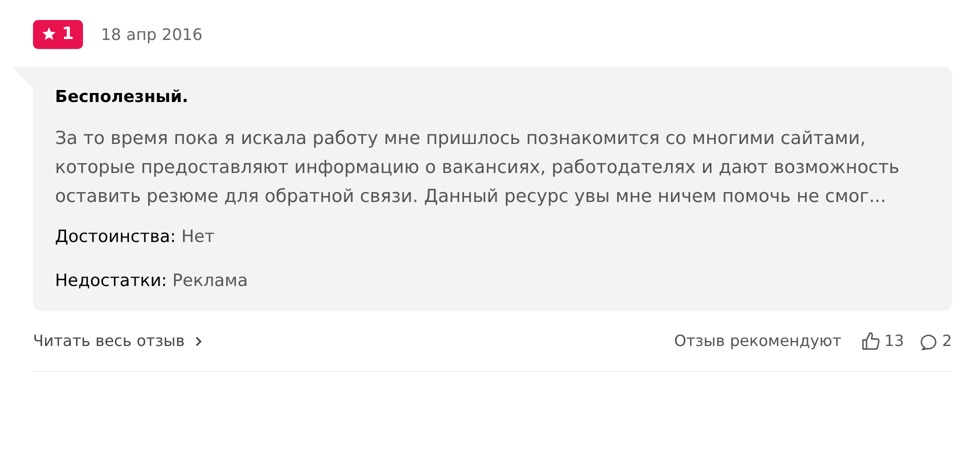  What do you see at coordinates (117, 341) in the screenshot?
I see `read-more-link: Читать весь отзыв` at bounding box center [117, 341].